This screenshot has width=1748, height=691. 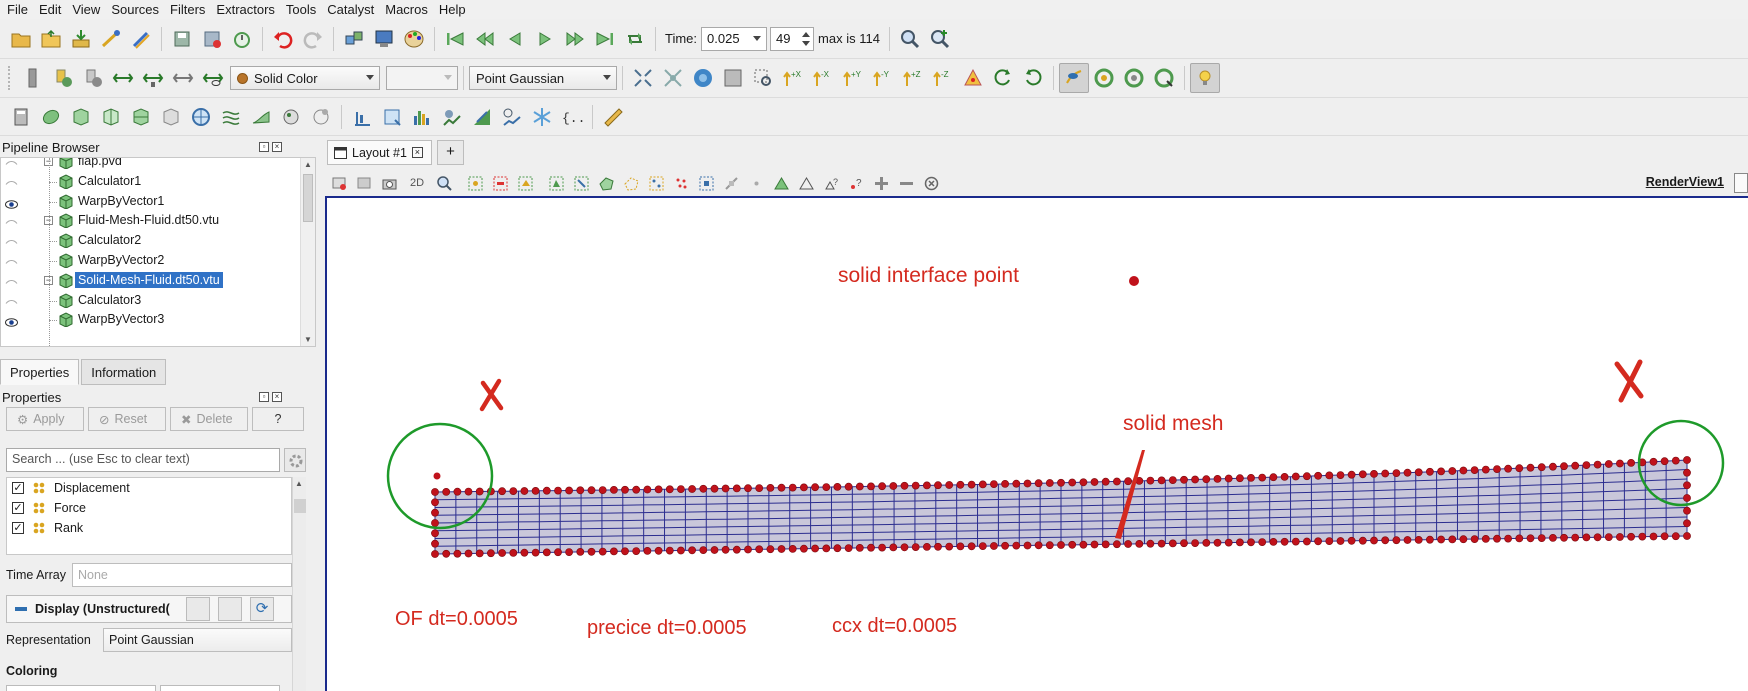 What do you see at coordinates (656, 183) in the screenshot?
I see `select-blocks-icon` at bounding box center [656, 183].